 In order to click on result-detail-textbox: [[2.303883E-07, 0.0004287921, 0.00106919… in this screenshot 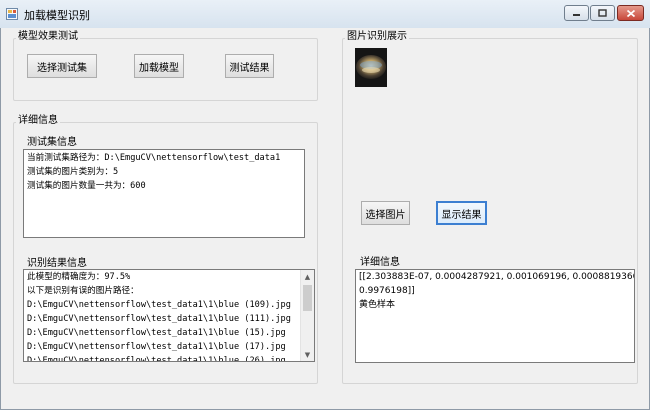, I will do `click(495, 316)`.